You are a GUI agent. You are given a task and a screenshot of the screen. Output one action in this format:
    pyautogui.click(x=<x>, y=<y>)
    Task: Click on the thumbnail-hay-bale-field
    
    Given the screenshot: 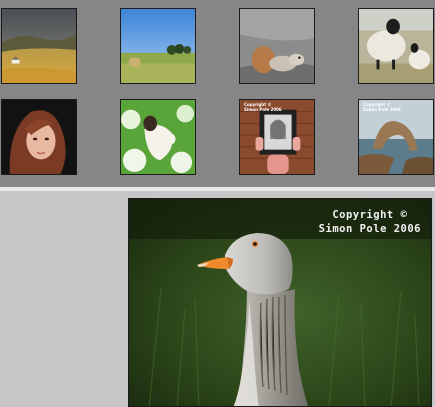 What is the action you would take?
    pyautogui.click(x=158, y=46)
    